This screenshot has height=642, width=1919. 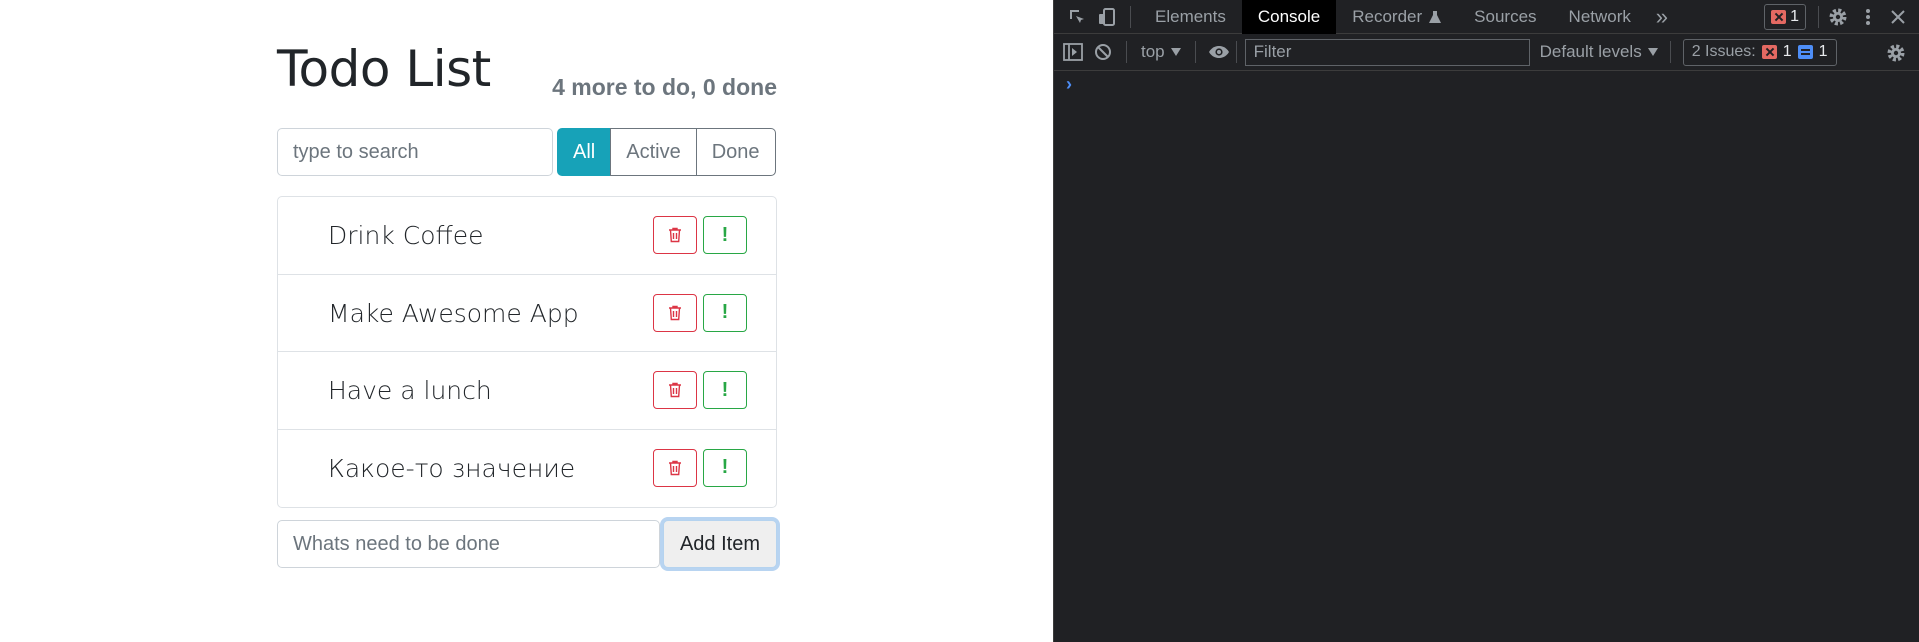 What do you see at coordinates (1896, 53) in the screenshot?
I see `console-settings-gear-icon` at bounding box center [1896, 53].